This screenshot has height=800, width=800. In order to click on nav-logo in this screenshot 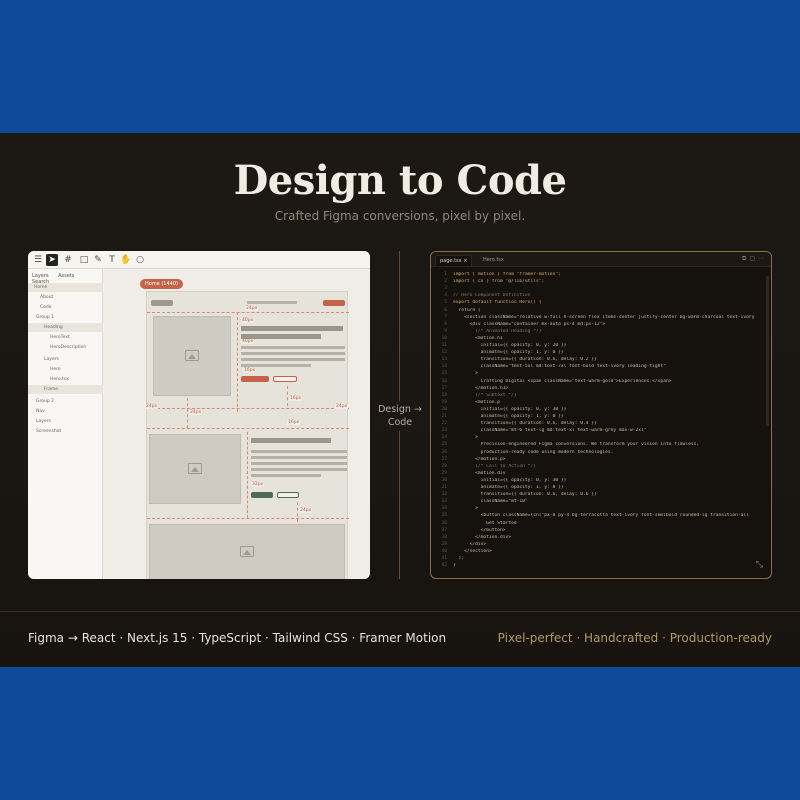, I will do `click(162, 303)`.